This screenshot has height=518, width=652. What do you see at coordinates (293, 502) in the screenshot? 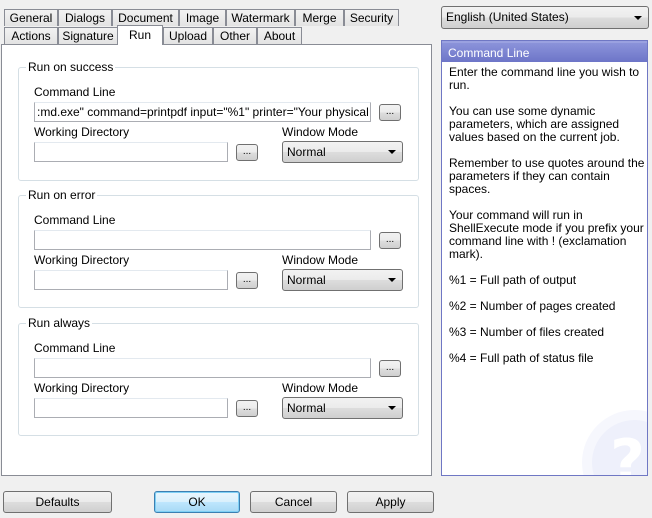
I see `cancel-button: Cancel` at bounding box center [293, 502].